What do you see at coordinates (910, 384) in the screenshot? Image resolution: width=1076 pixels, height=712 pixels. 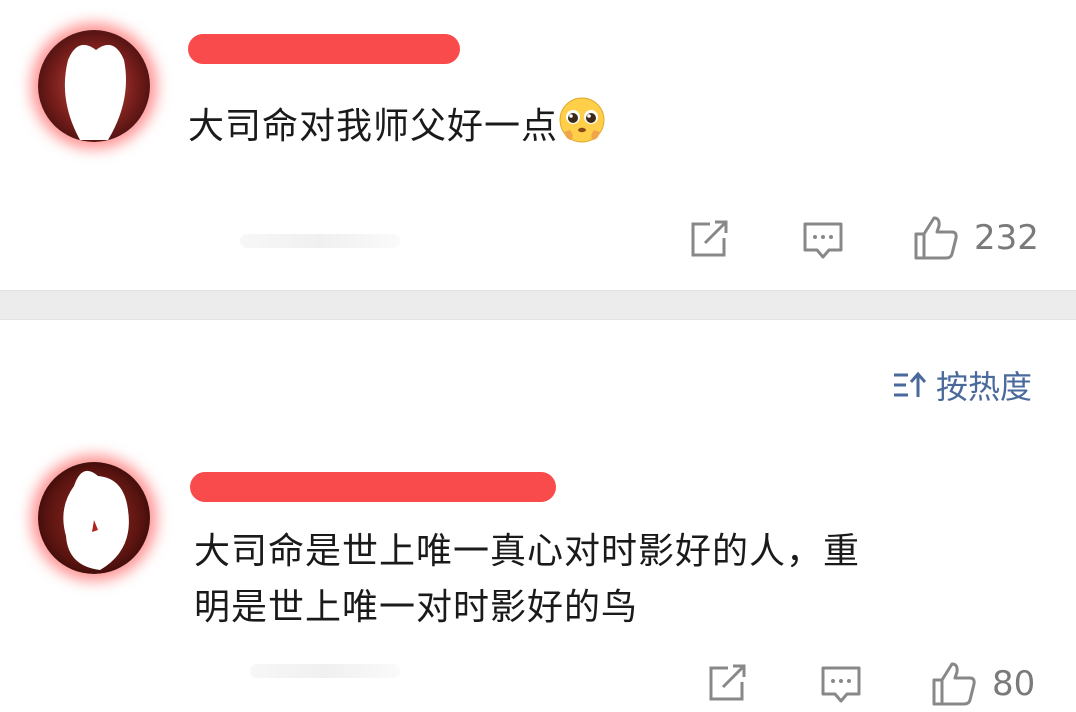 I see `sort-icon` at bounding box center [910, 384].